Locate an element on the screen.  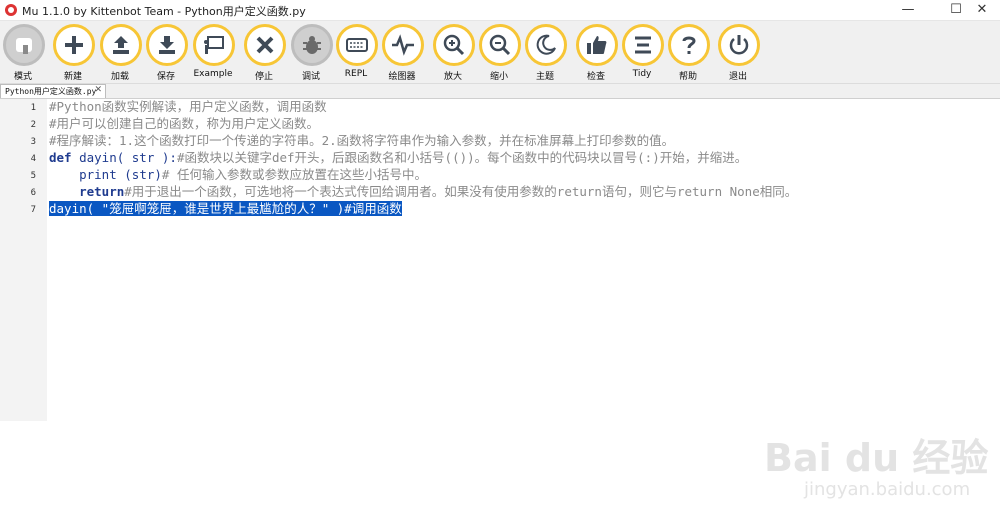
align-icon is located at coordinates (643, 45).